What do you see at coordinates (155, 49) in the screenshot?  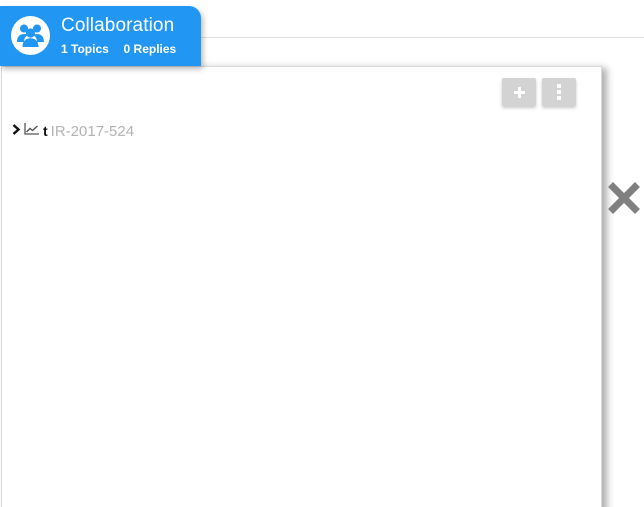 I see `replies-label: Replies` at bounding box center [155, 49].